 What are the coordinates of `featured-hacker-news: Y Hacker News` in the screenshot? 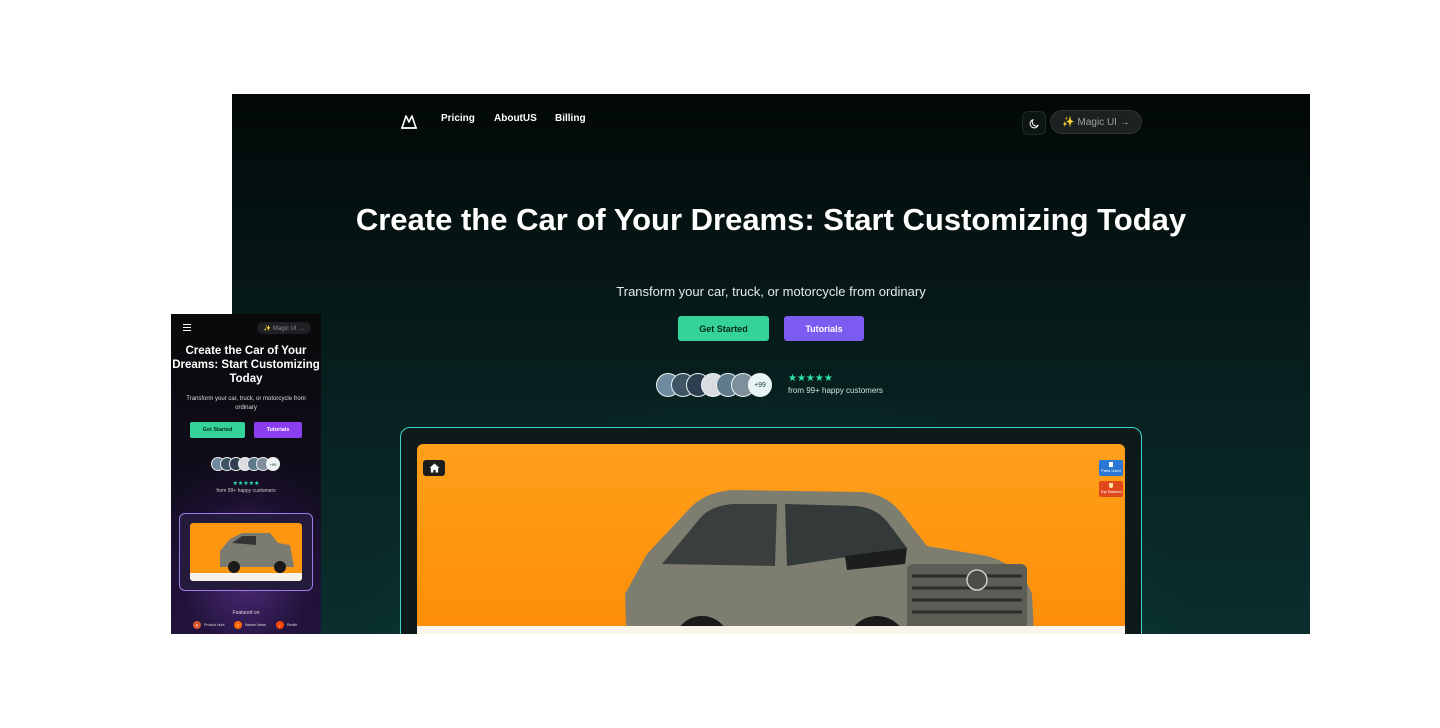 It's located at (250, 625).